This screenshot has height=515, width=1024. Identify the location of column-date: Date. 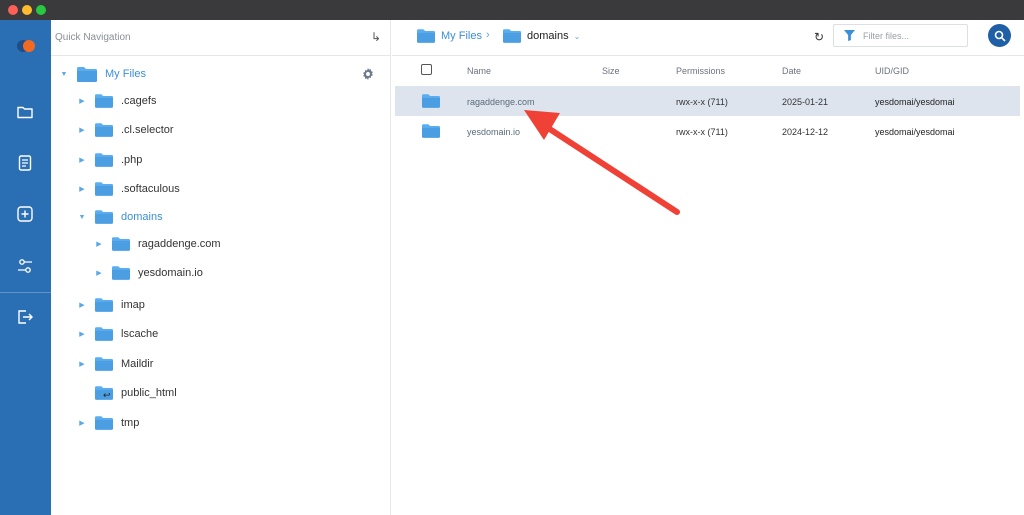
(791, 71).